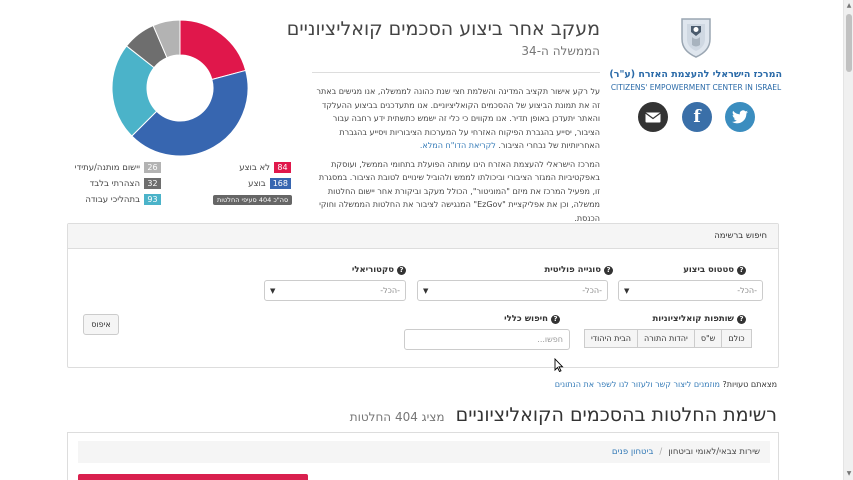 Image resolution: width=853 pixels, height=480 pixels. I want to click on mail-button, so click(653, 117).